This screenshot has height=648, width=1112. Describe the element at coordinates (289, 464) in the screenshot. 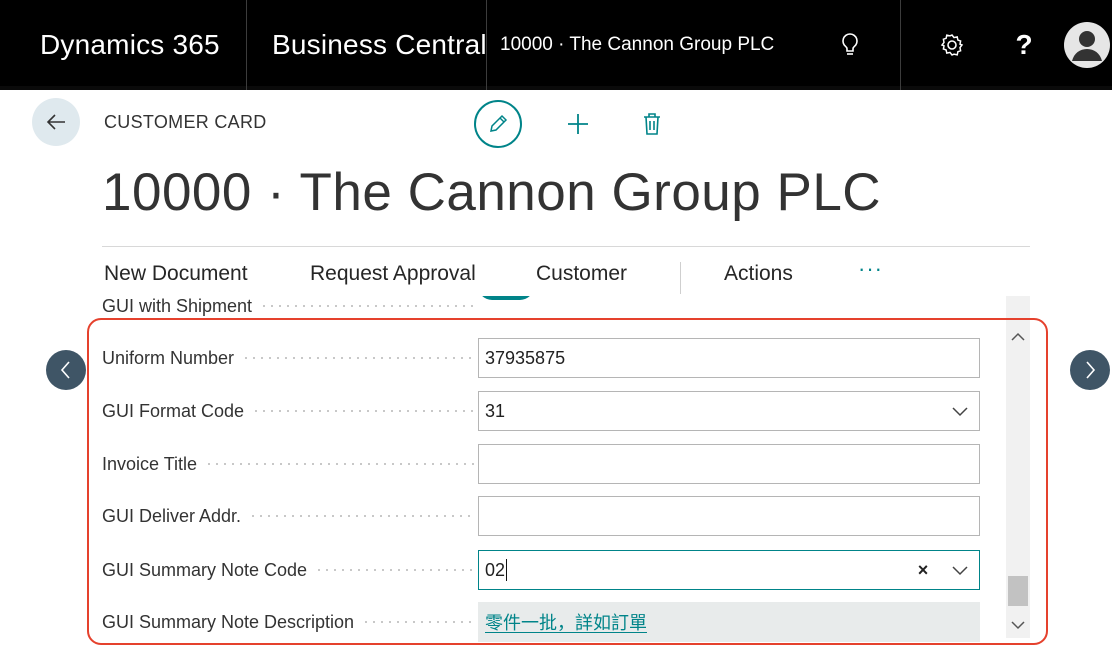

I see `field-label: Invoice Title` at that location.